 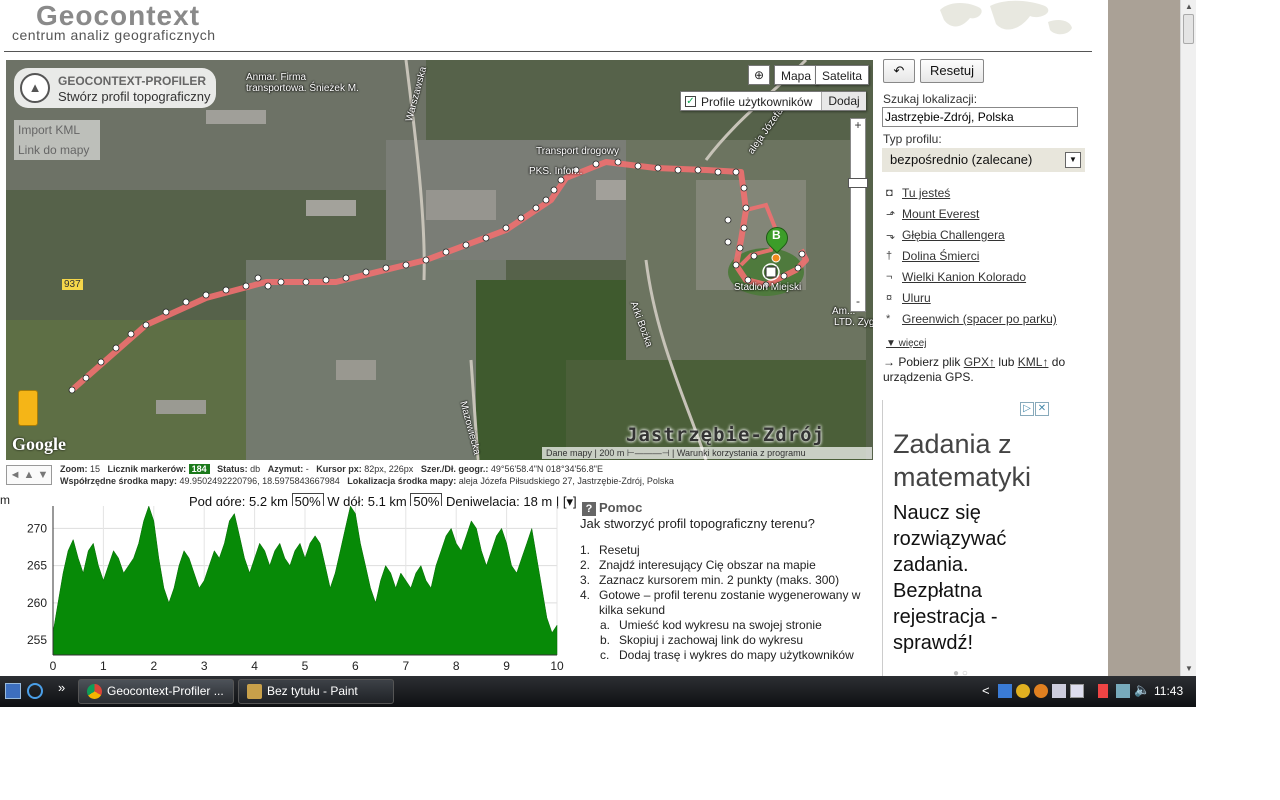 I want to click on tray-security-icon, so click(x=1103, y=691).